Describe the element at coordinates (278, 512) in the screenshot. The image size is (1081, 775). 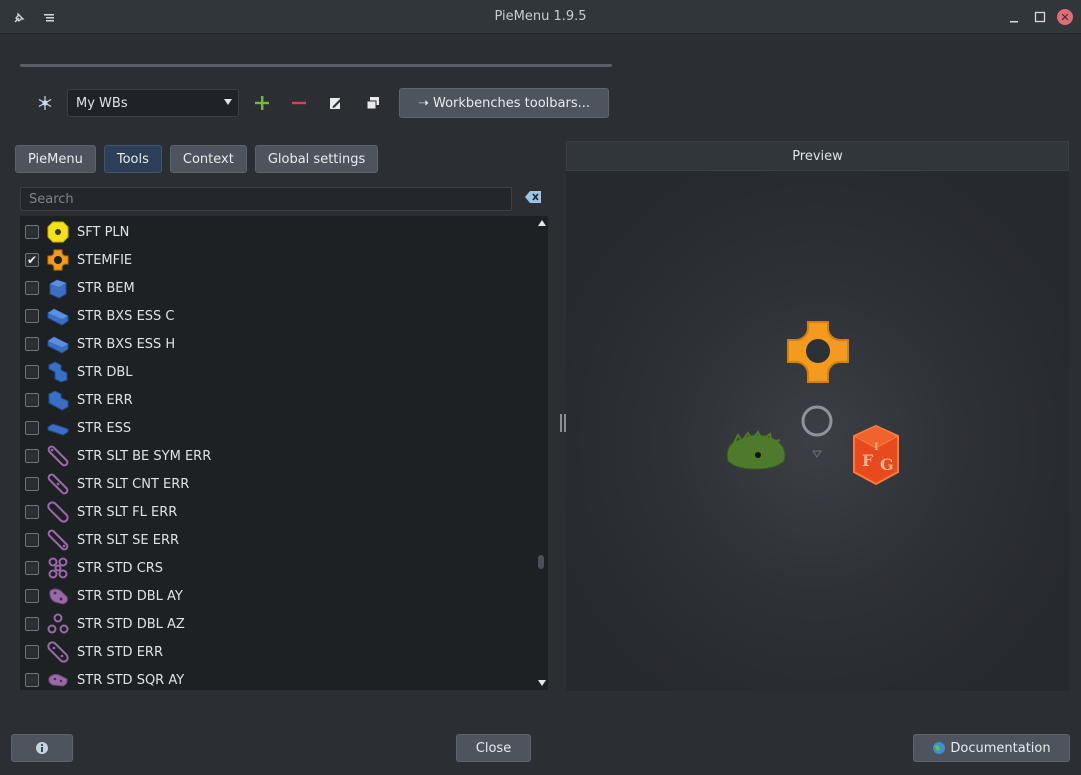
I see `list-item: STR SLT FL ERR` at that location.